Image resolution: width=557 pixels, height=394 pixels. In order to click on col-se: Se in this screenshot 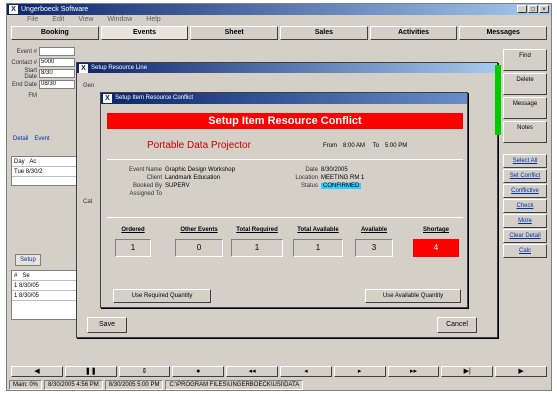, I will do `click(26, 276)`.